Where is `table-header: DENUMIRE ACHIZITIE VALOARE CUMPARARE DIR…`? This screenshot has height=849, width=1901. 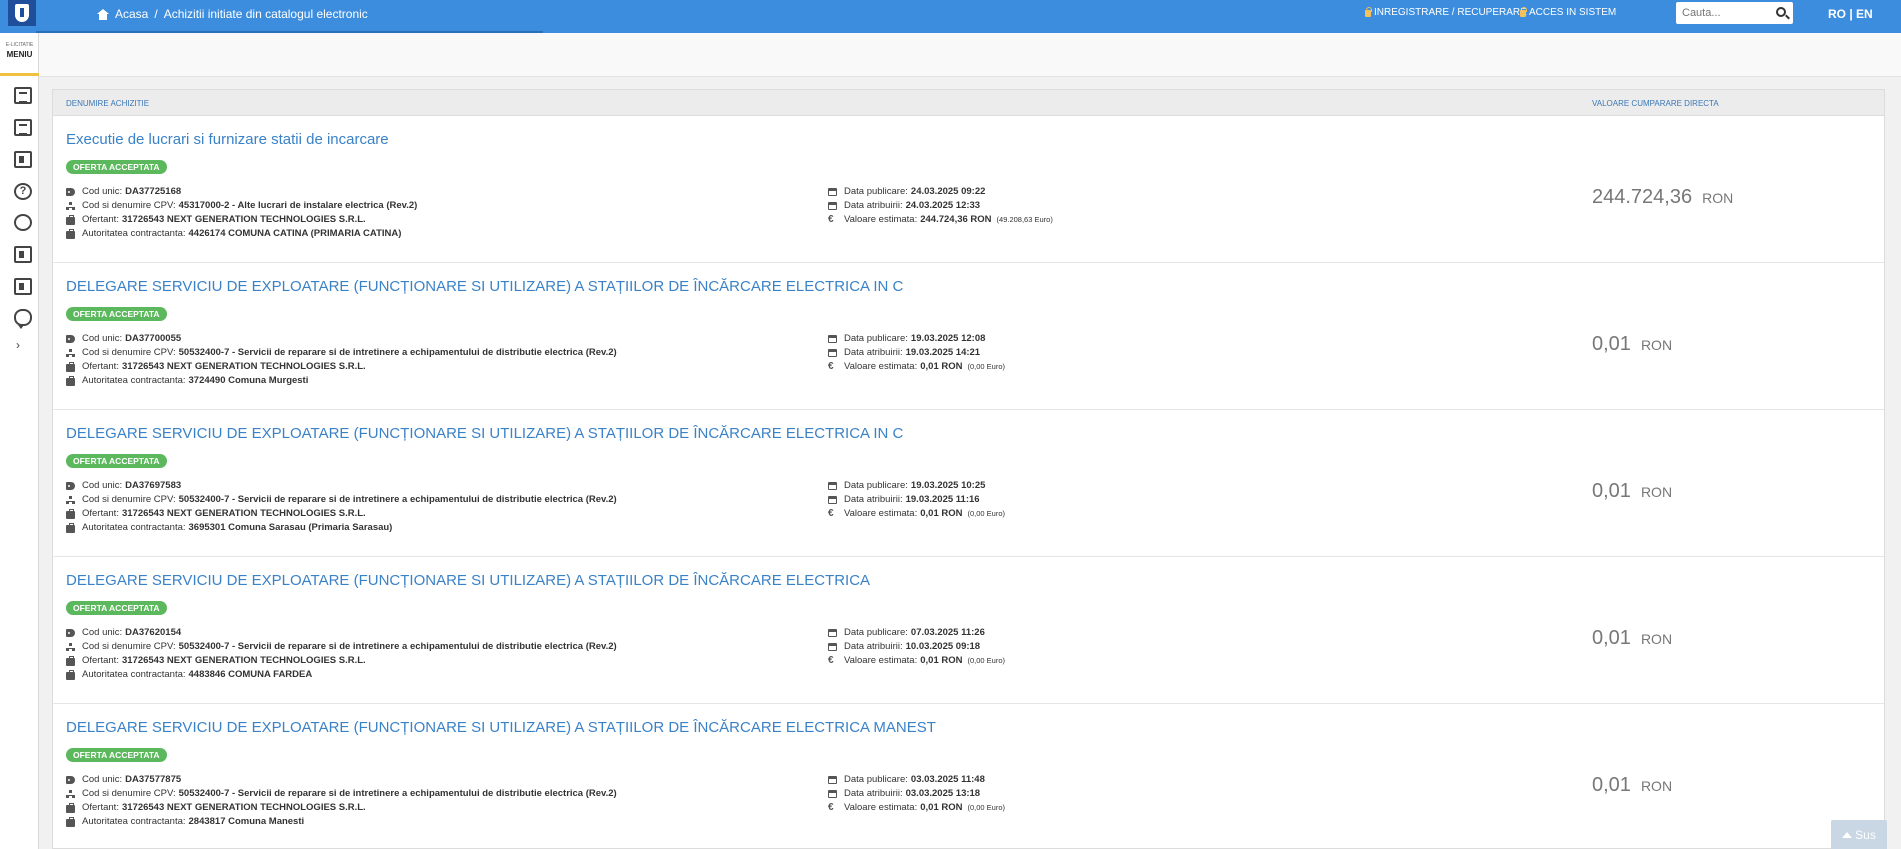
table-header: DENUMIRE ACHIZITIE VALOARE CUMPARARE DIR… is located at coordinates (968, 103).